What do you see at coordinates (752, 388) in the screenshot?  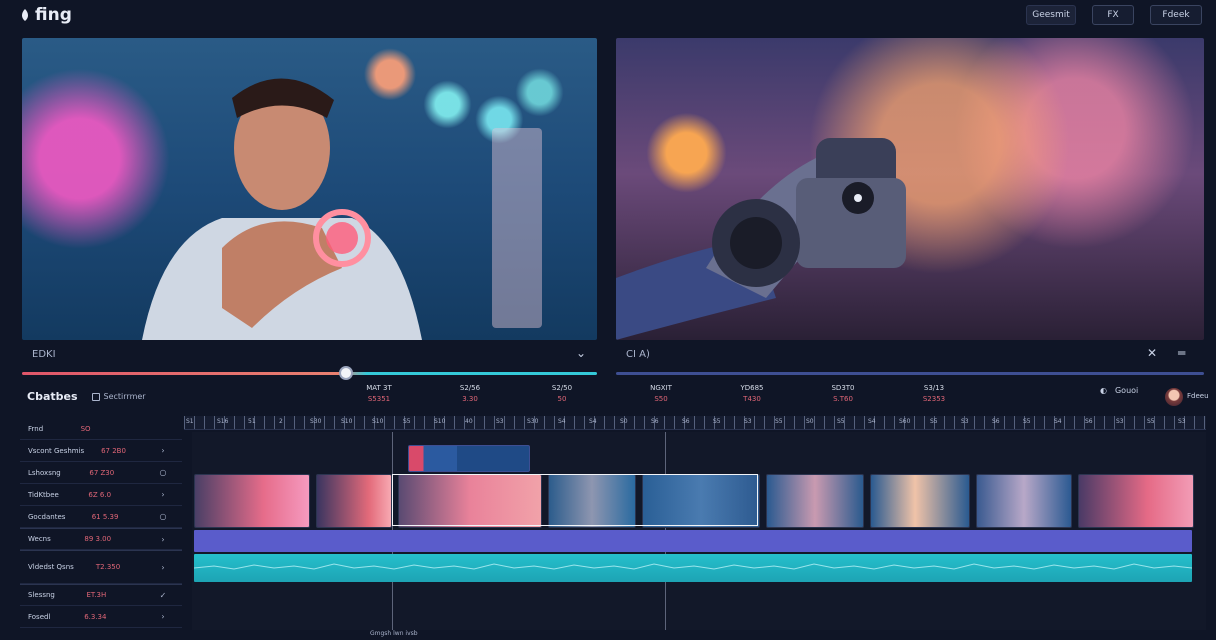 I see `stat-5-label: YD685` at bounding box center [752, 388].